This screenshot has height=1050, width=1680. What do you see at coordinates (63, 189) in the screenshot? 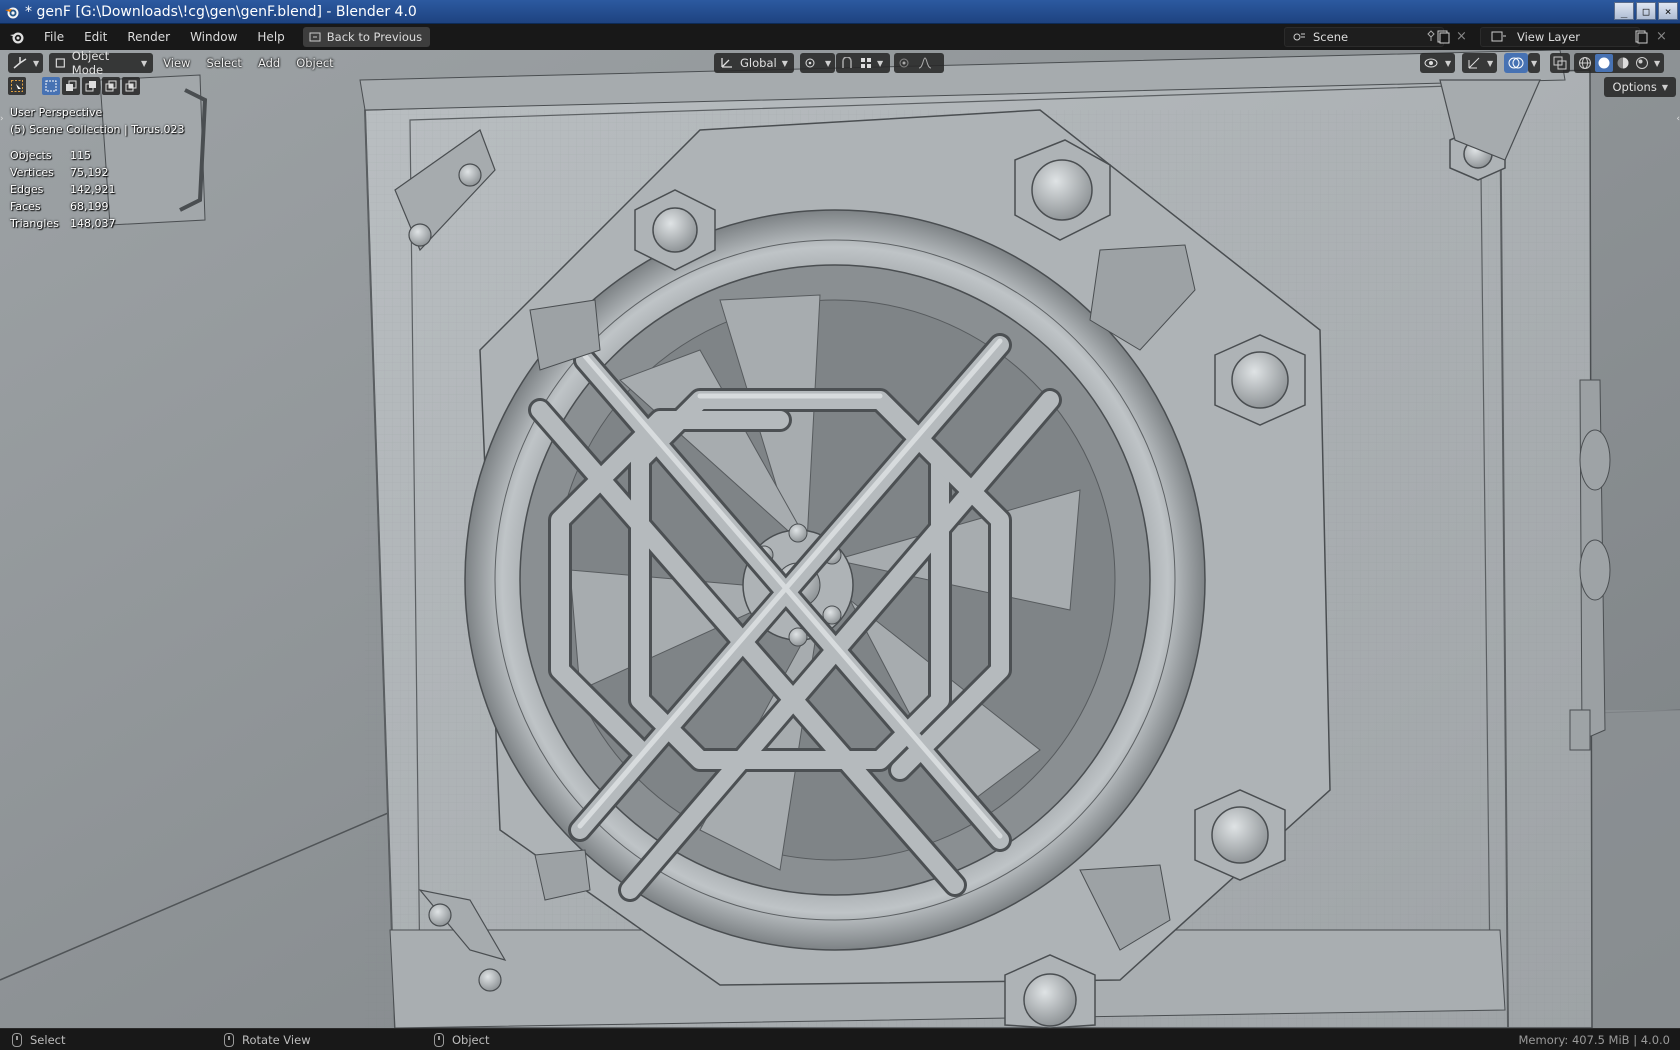
I see `stat-row: Edges 142,921` at bounding box center [63, 189].